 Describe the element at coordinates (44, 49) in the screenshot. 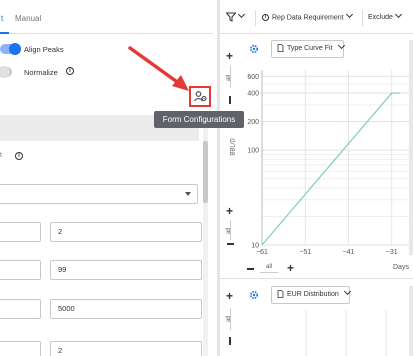

I see `align-peaks-label: Align Peaks` at that location.